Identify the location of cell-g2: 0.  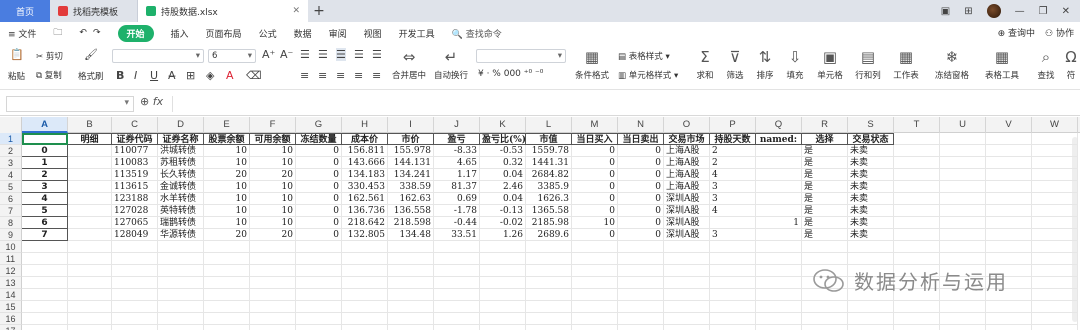
(319, 151).